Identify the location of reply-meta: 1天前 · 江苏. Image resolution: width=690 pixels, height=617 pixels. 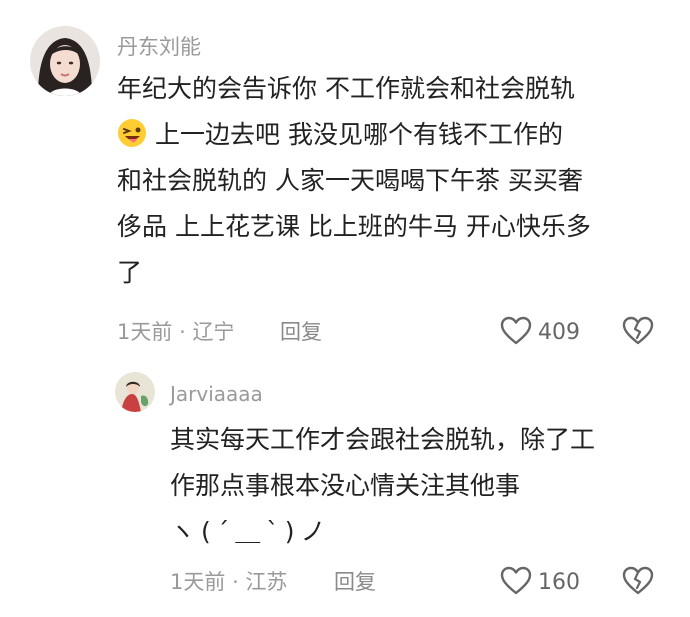
(228, 582).